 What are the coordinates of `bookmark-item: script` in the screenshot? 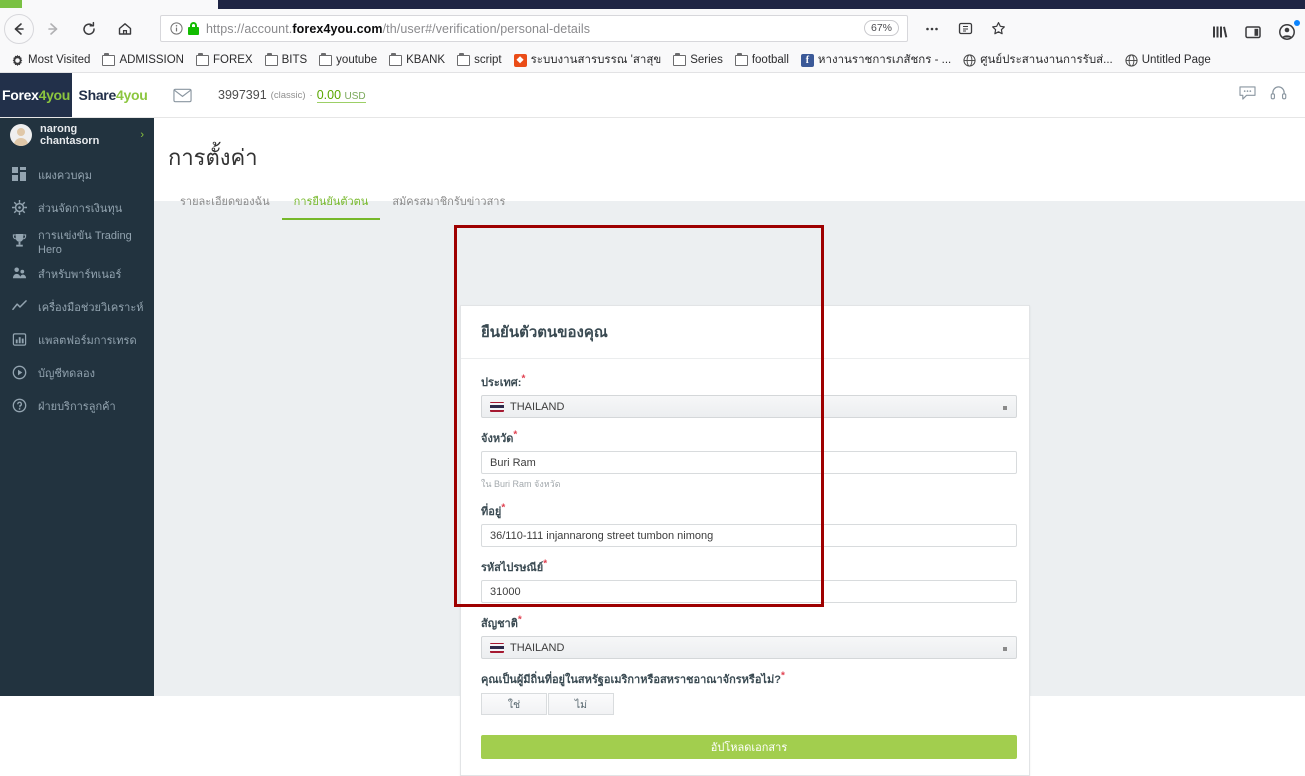 It's located at (479, 60).